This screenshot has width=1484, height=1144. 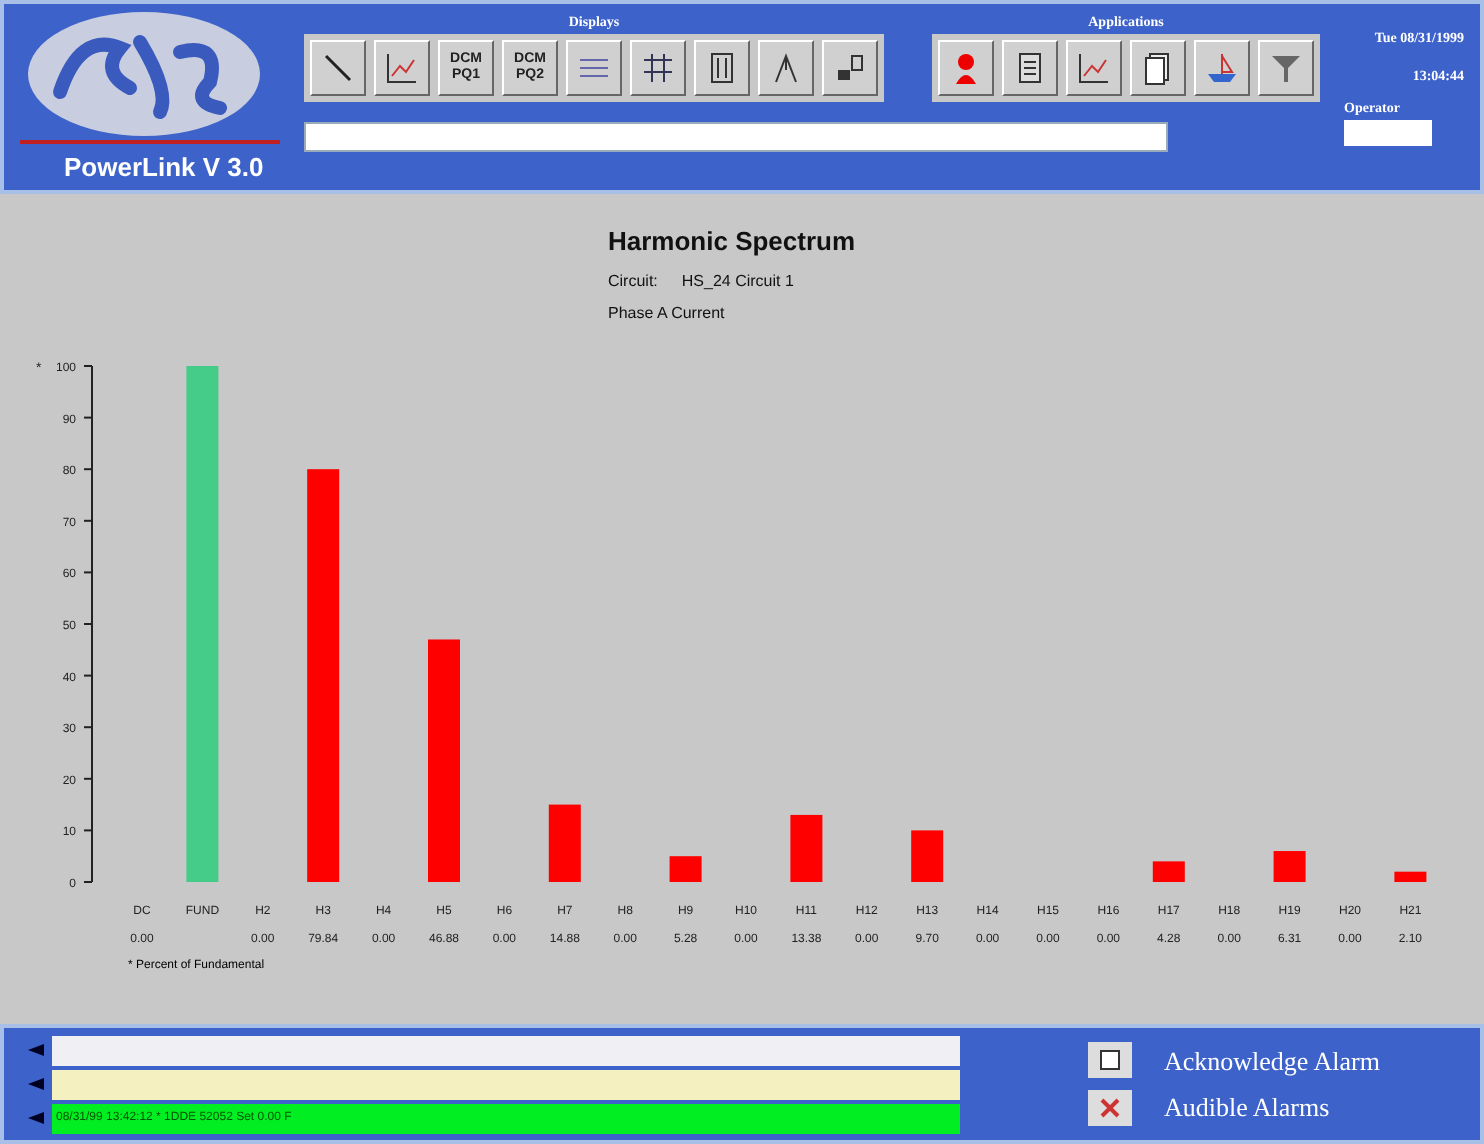 What do you see at coordinates (164, 168) in the screenshot?
I see `product-name: PowerLink V 3.0` at bounding box center [164, 168].